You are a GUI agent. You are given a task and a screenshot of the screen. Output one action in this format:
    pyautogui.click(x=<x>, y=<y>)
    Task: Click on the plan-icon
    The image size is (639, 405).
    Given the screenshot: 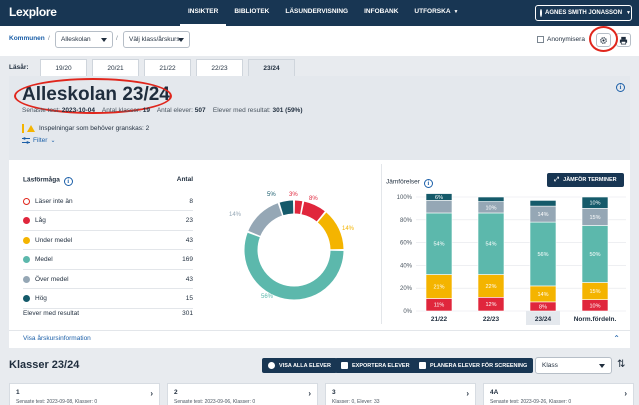 What is the action you would take?
    pyautogui.click(x=422, y=365)
    